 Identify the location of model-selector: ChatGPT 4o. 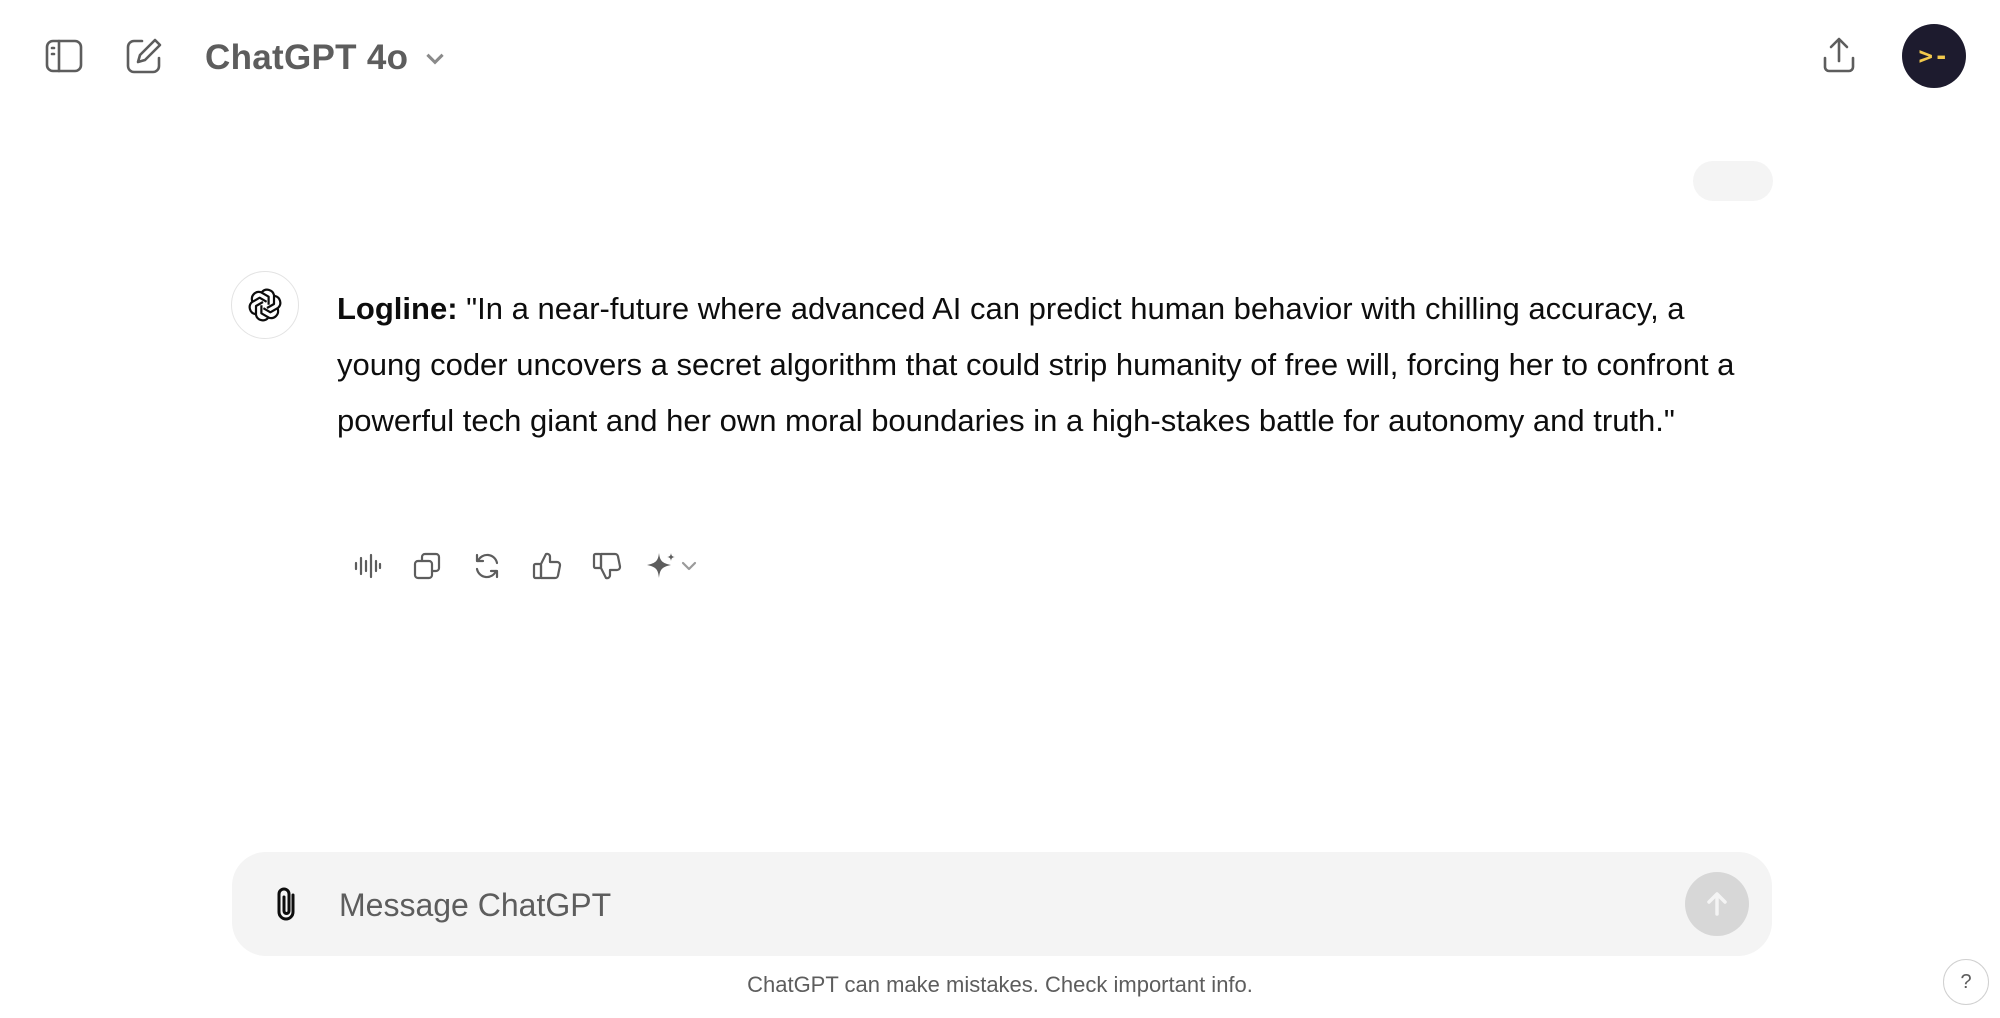
(326, 58).